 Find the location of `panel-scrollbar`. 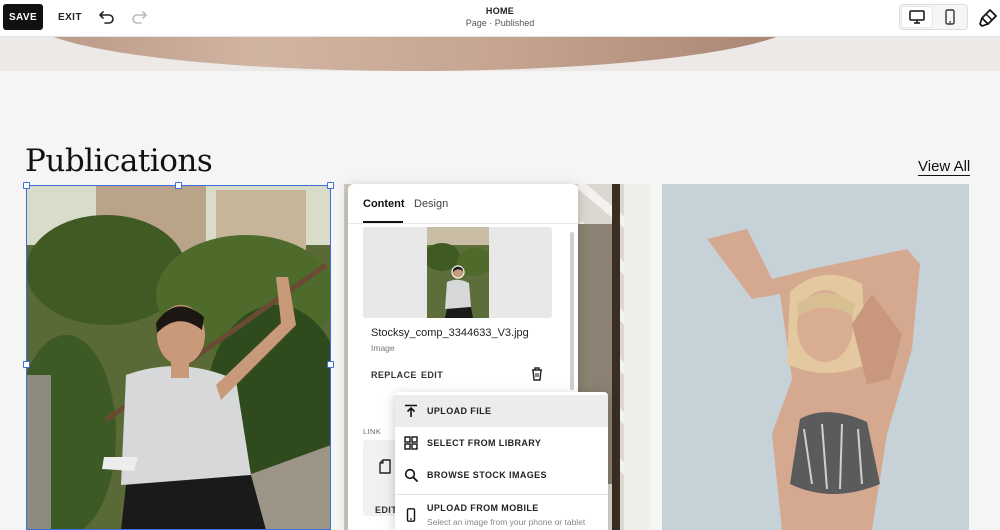

panel-scrollbar is located at coordinates (572, 311).